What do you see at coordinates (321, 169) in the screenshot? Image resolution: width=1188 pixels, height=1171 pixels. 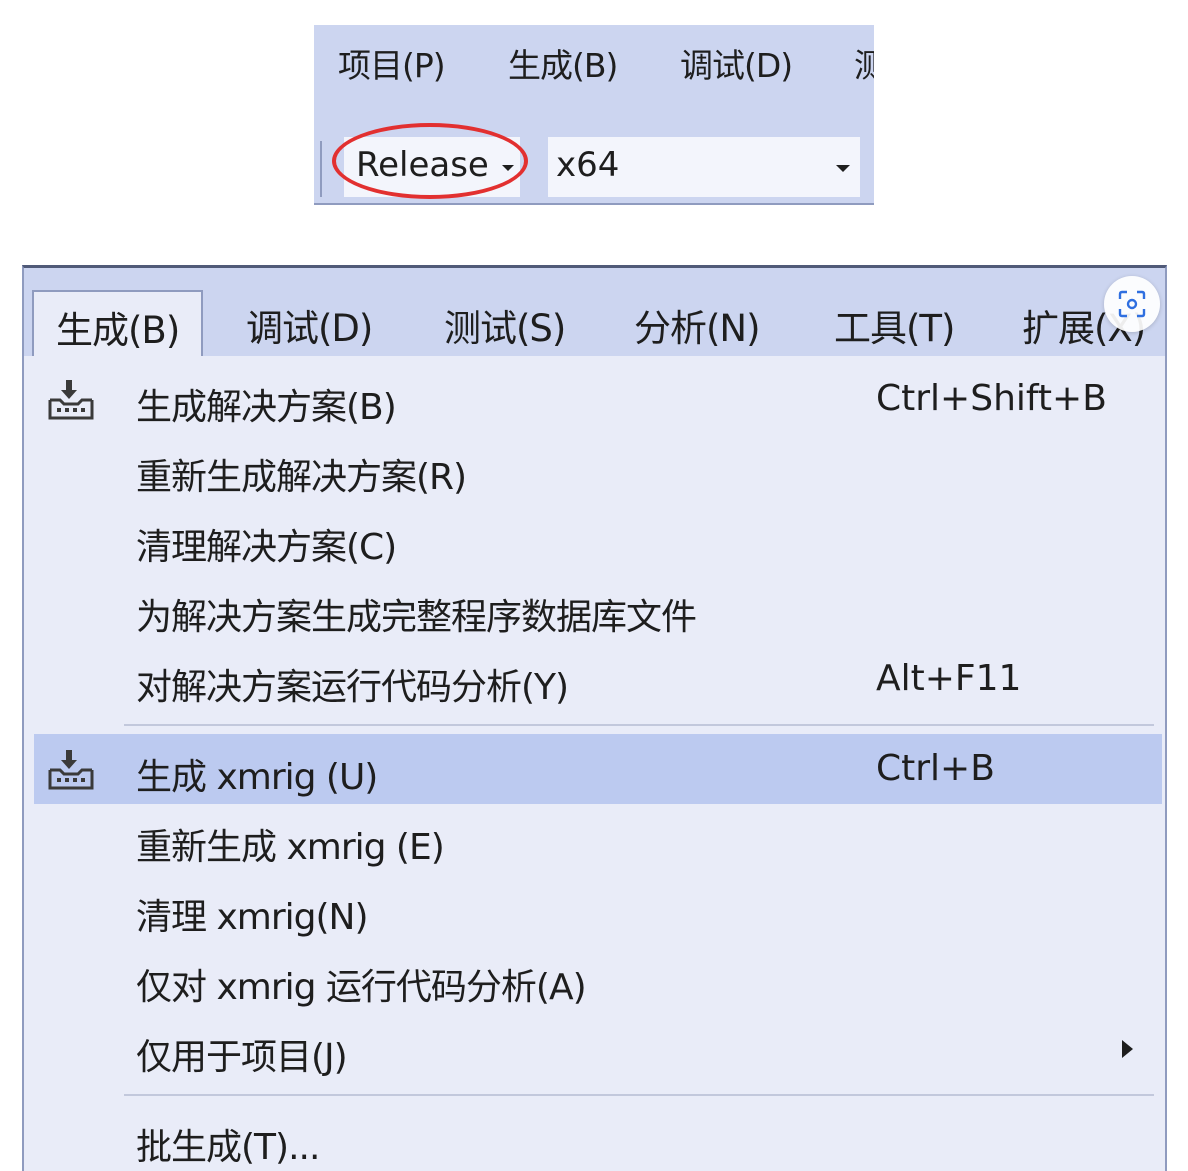 I see `toolbar-grip` at bounding box center [321, 169].